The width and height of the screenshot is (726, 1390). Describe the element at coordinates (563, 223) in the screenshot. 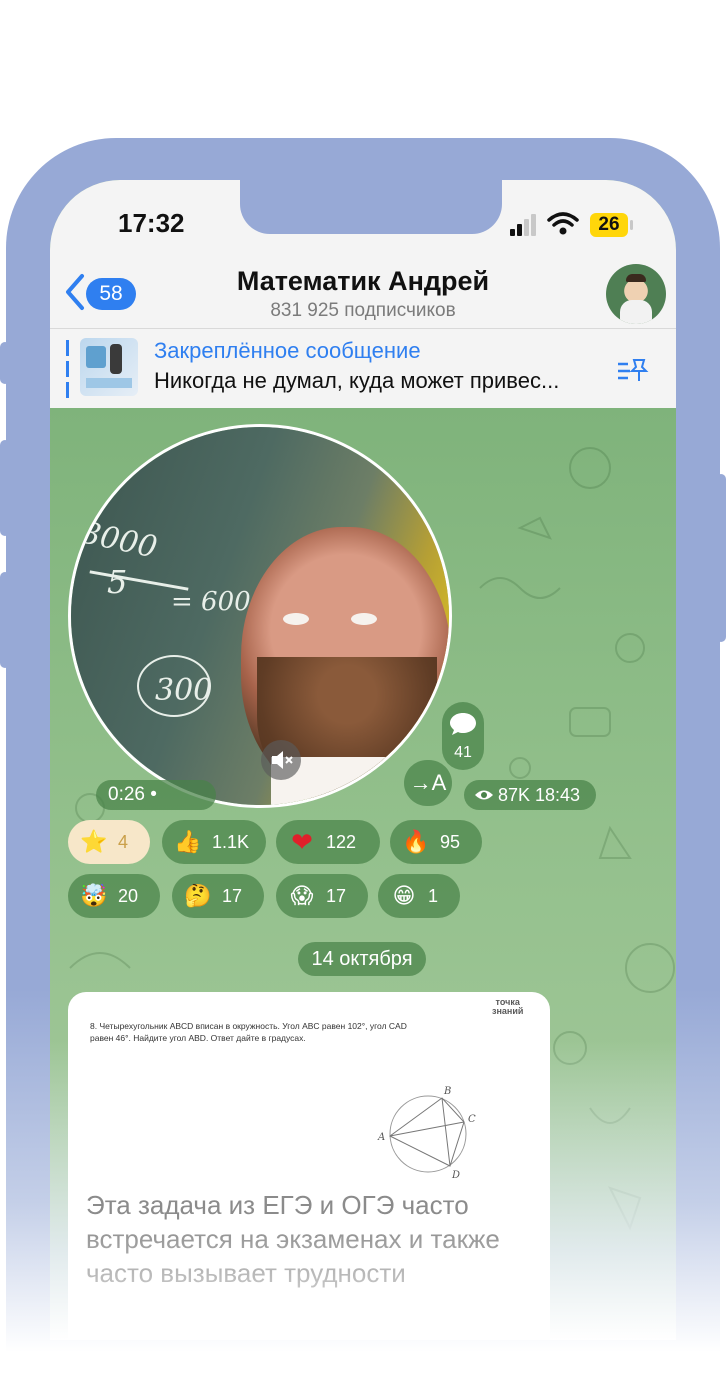

I see `wifi-icon` at that location.